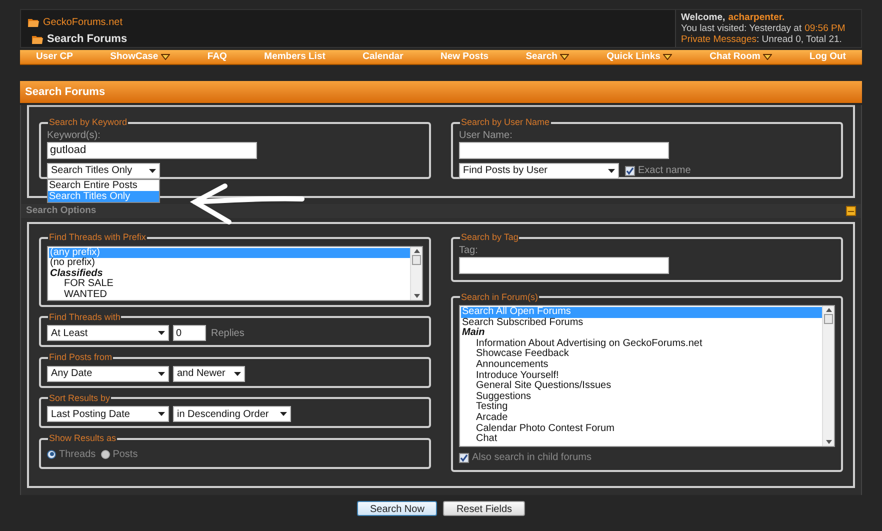 Image resolution: width=882 pixels, height=531 pixels. I want to click on field-label: Keyword(s):, so click(74, 135).